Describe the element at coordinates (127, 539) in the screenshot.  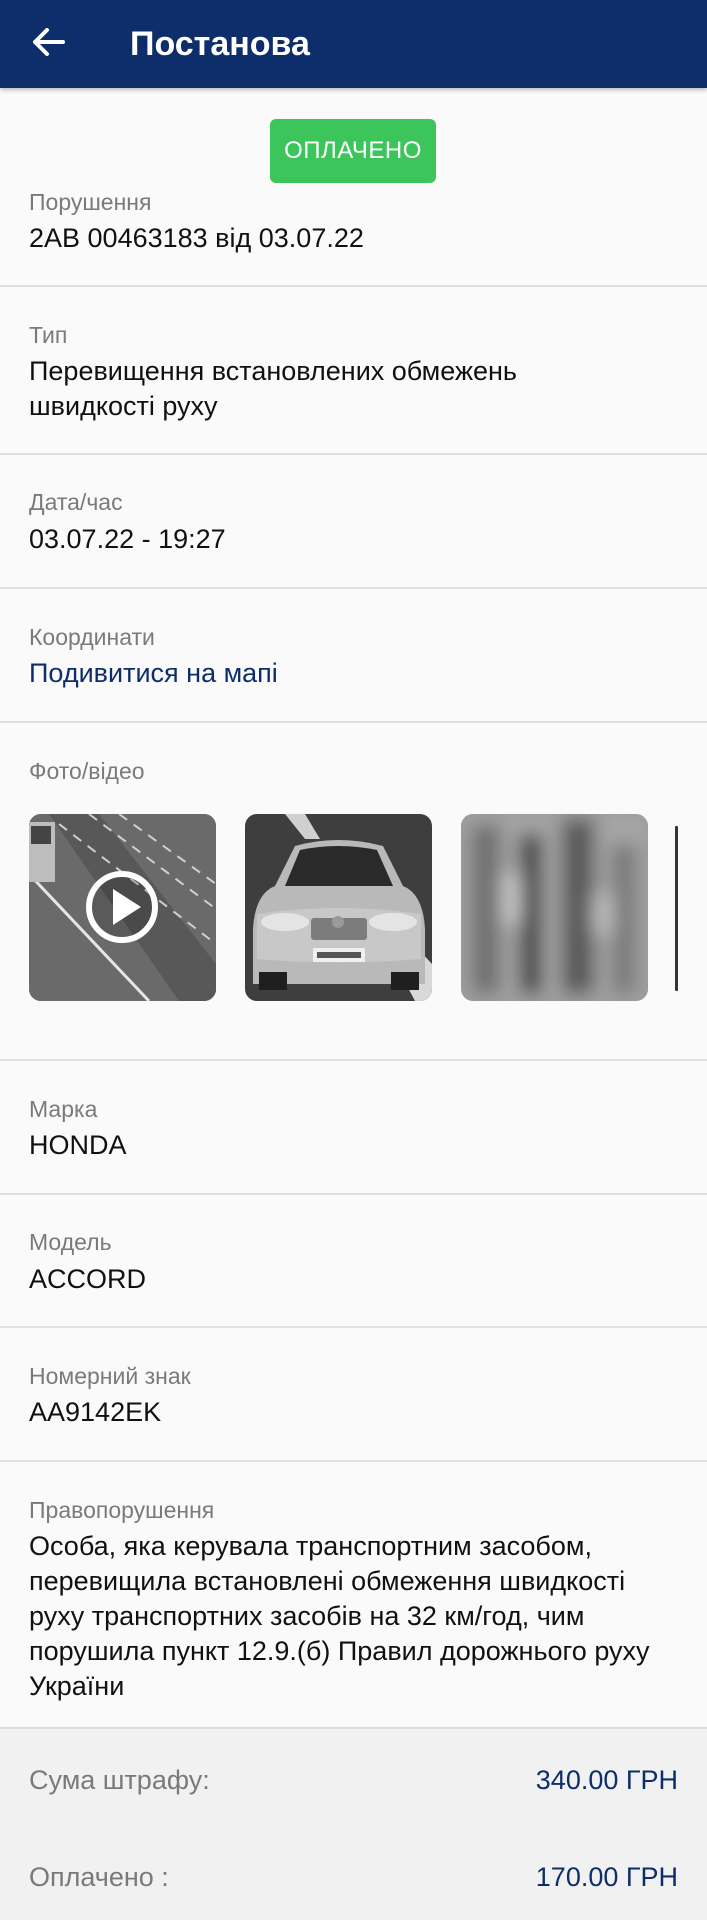
I see `datetime-value: 03.07.22 - 19:27` at that location.